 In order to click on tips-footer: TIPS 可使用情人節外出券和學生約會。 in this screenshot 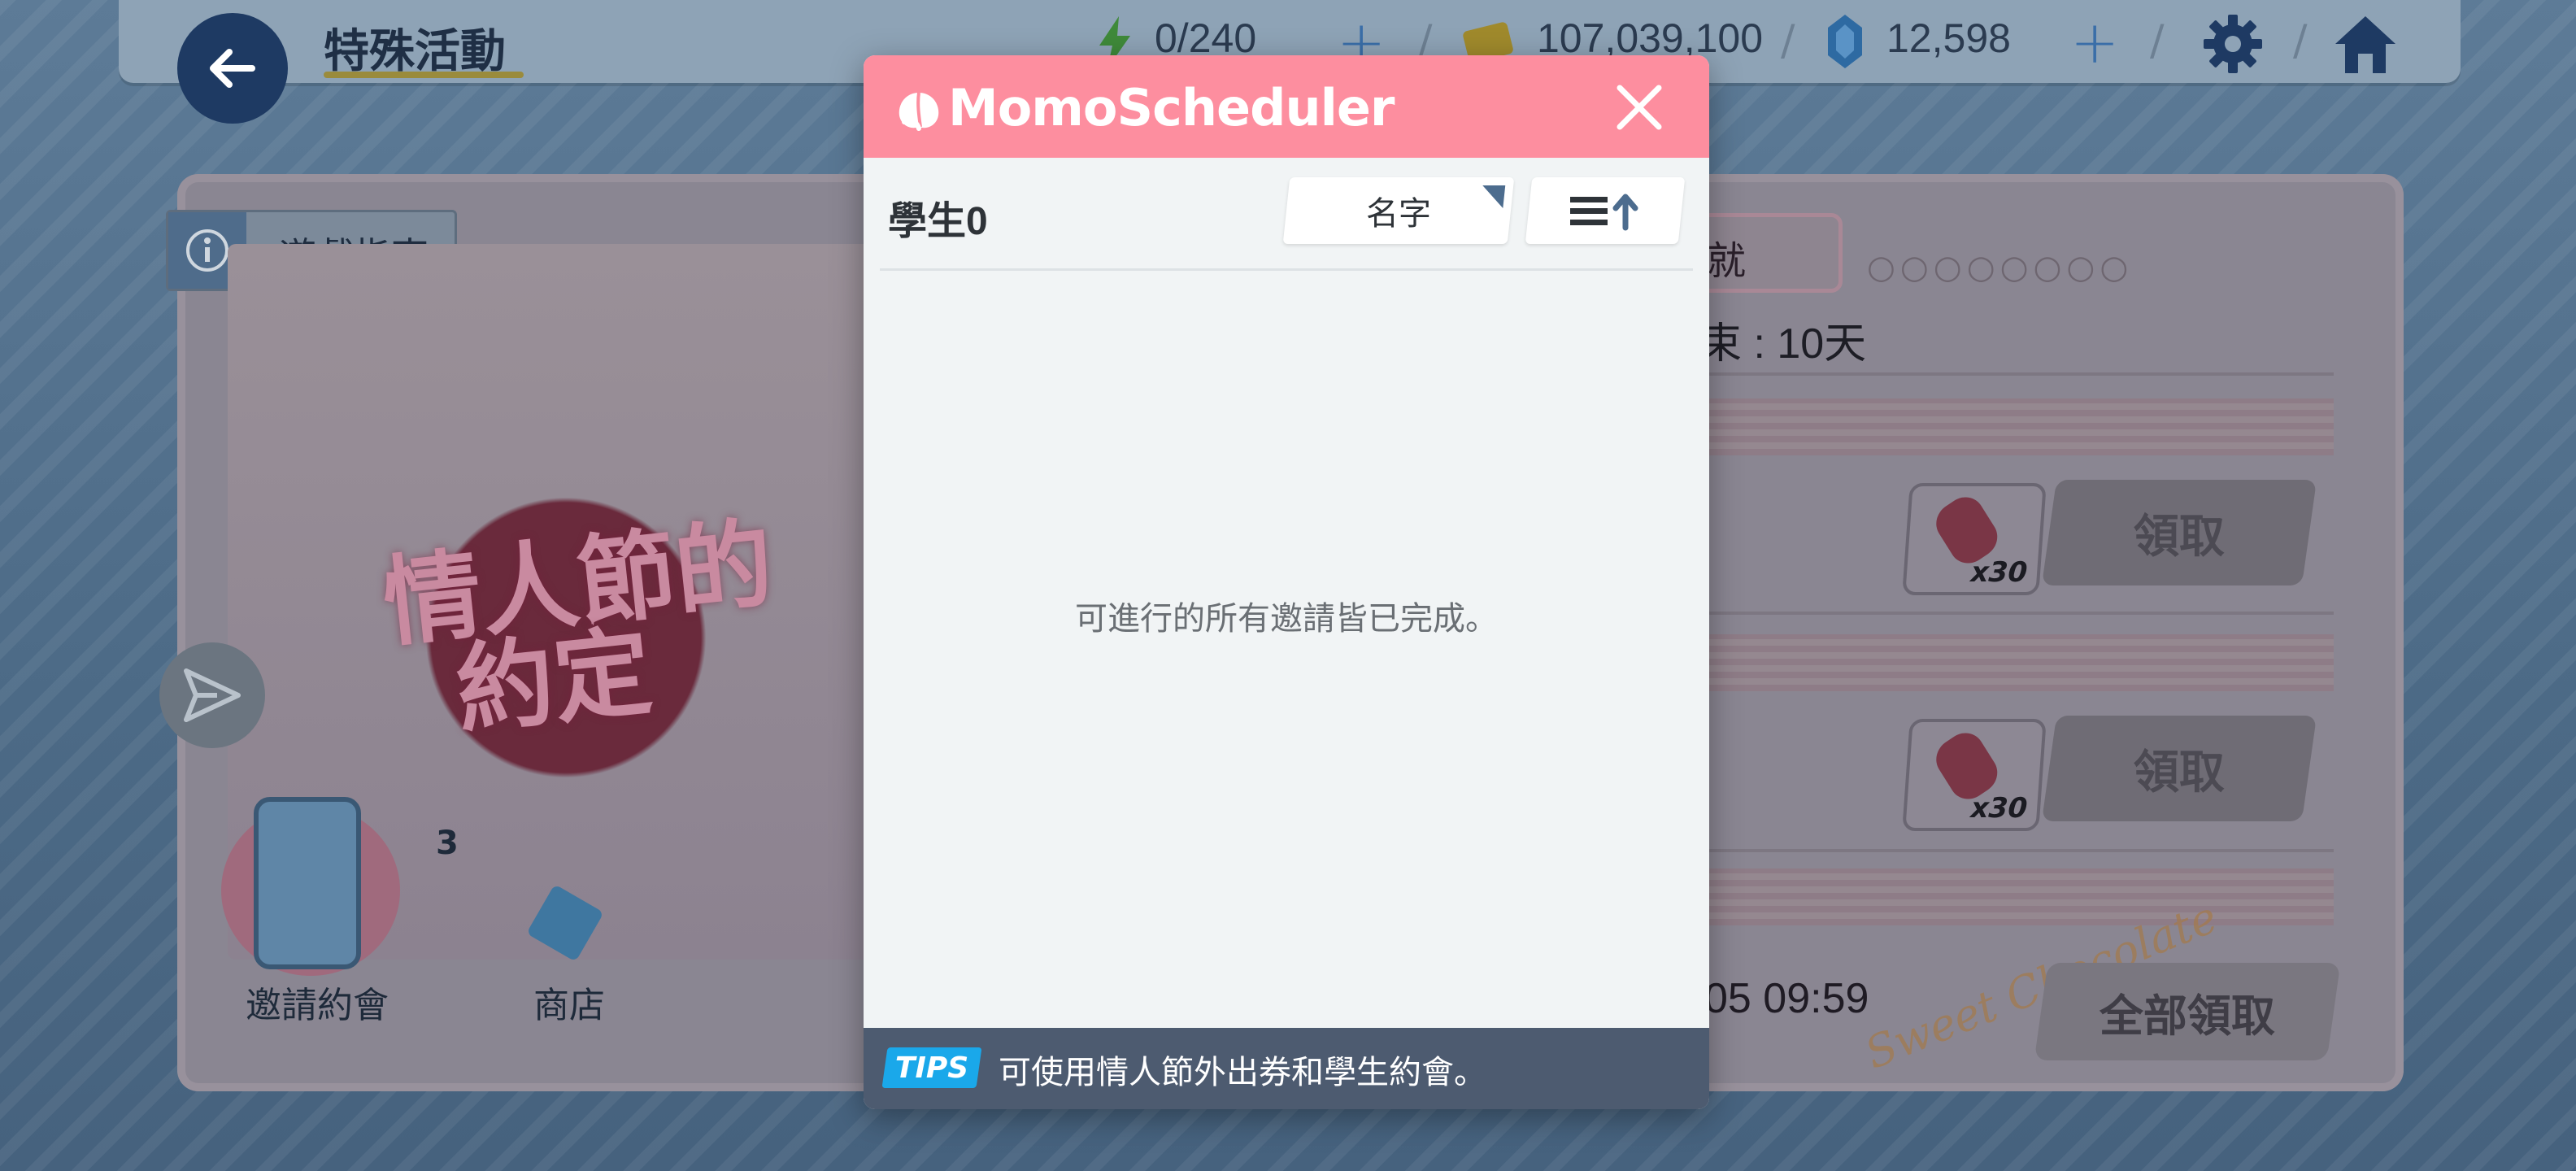, I will do `click(1287, 1069)`.